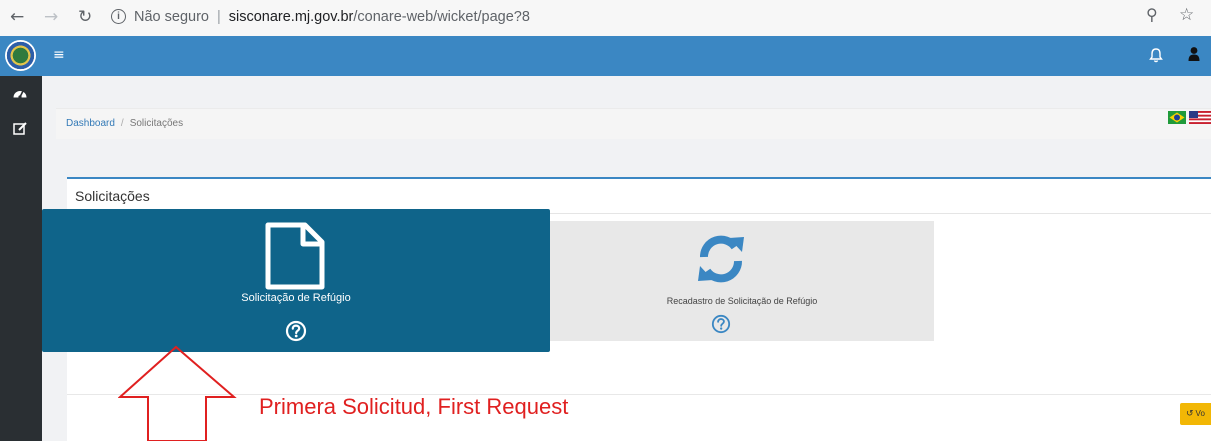  Describe the element at coordinates (85, 17) in the screenshot. I see `reload-icon: ↻` at that location.